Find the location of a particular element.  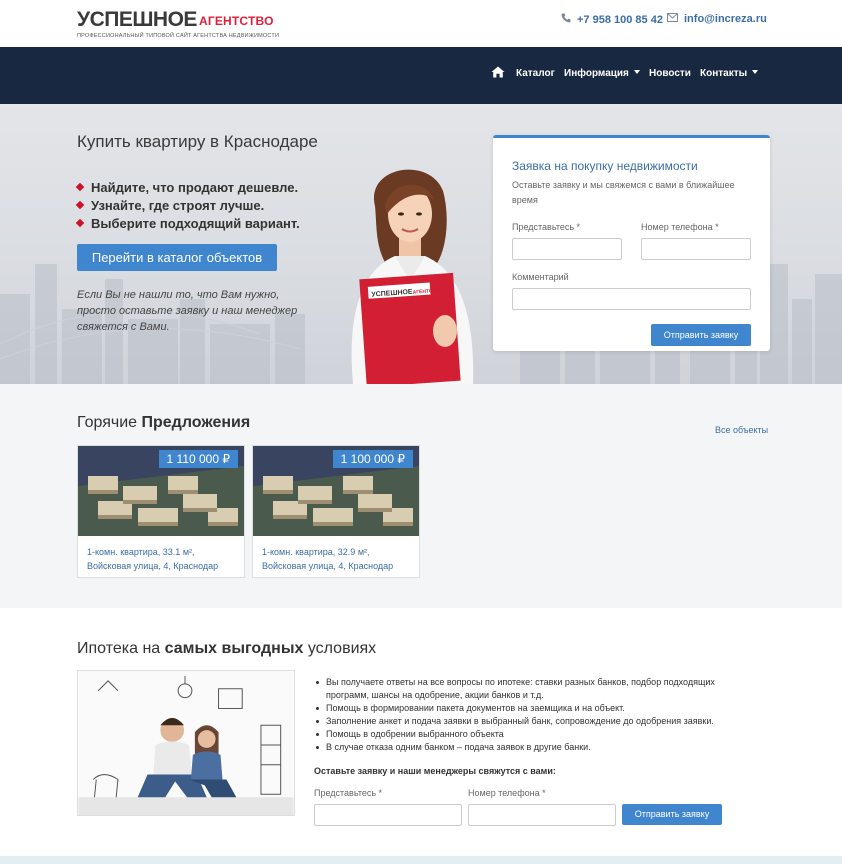

title-regular: Горячие is located at coordinates (107, 422).